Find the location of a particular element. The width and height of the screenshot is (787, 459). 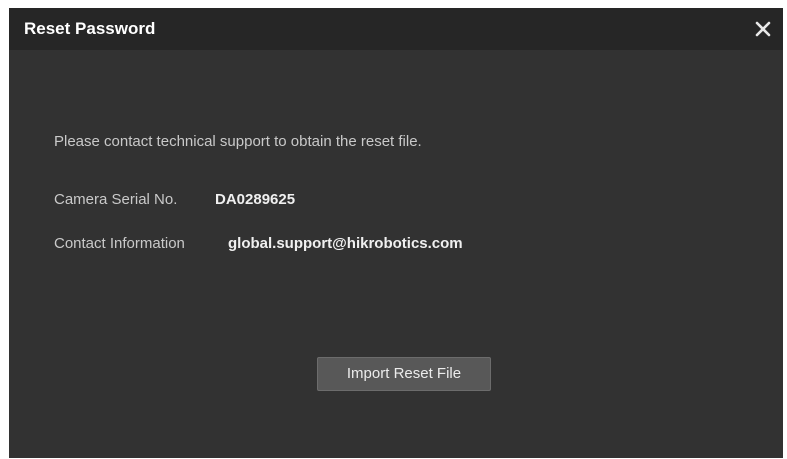

close-button is located at coordinates (763, 29).